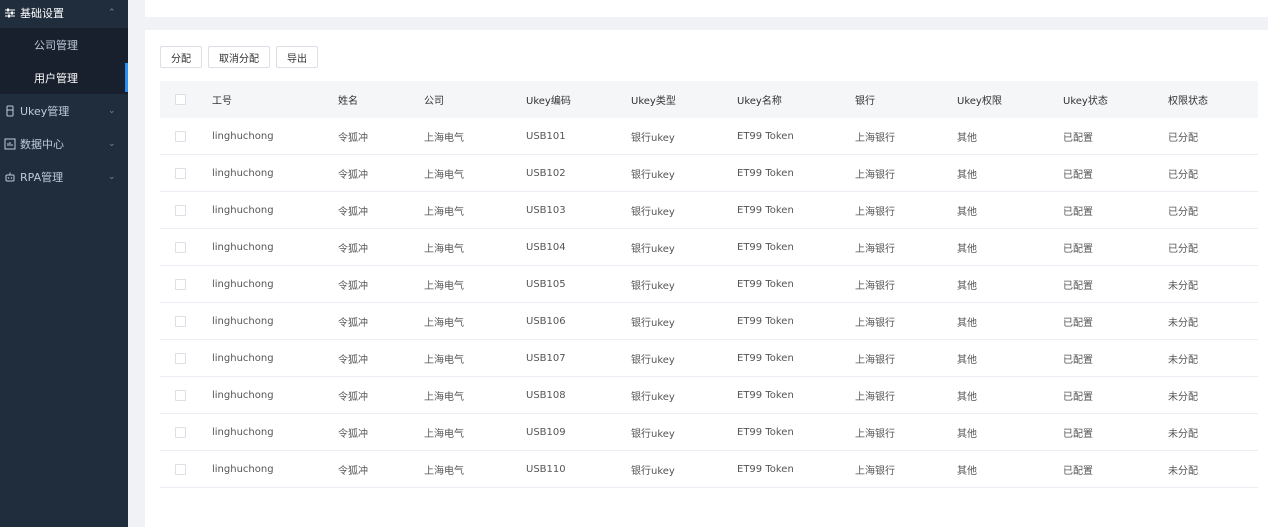 The image size is (1268, 527). I want to click on toolbar: 分配 取消分配 导出, so click(239, 57).